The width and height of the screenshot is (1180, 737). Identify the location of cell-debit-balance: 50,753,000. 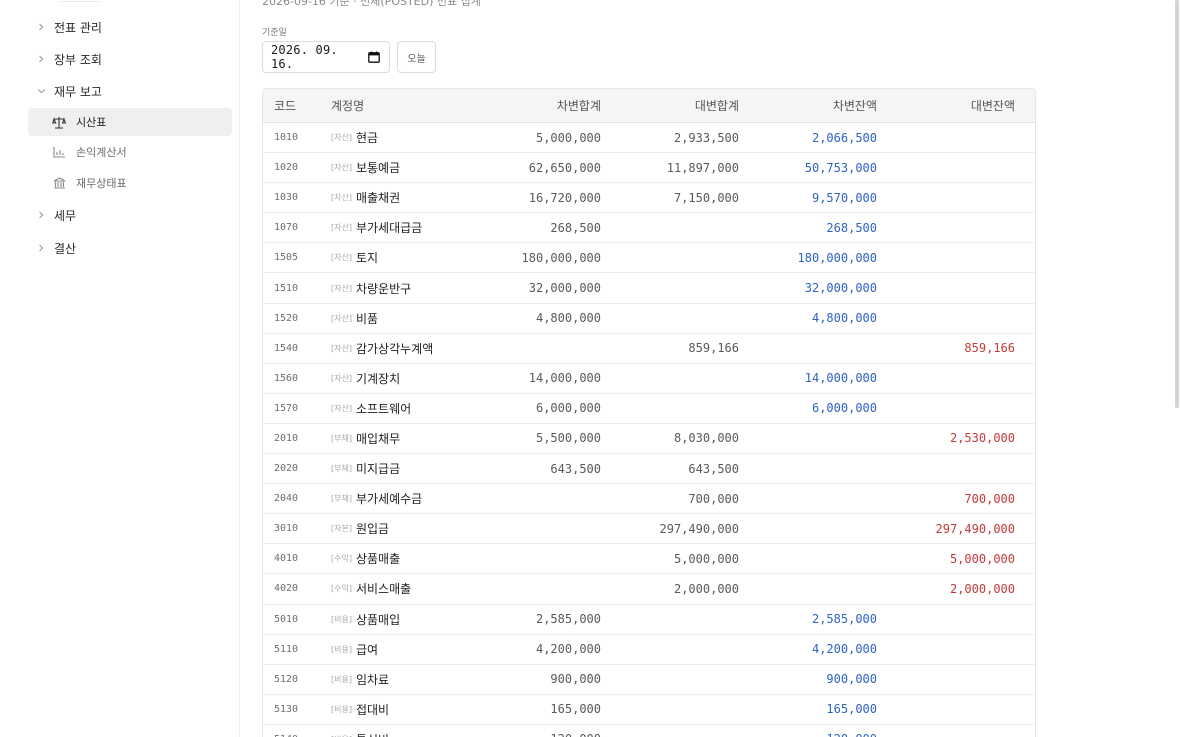
(840, 167).